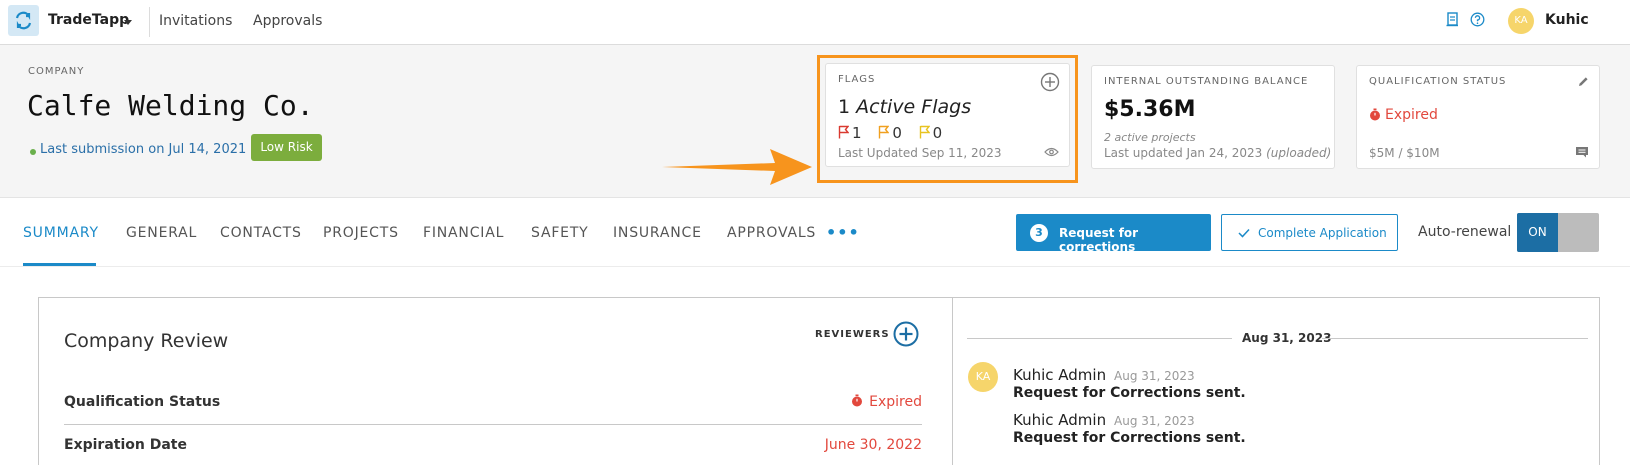 This screenshot has width=1630, height=465. I want to click on complete-application-button: Complete Application, so click(1309, 232).